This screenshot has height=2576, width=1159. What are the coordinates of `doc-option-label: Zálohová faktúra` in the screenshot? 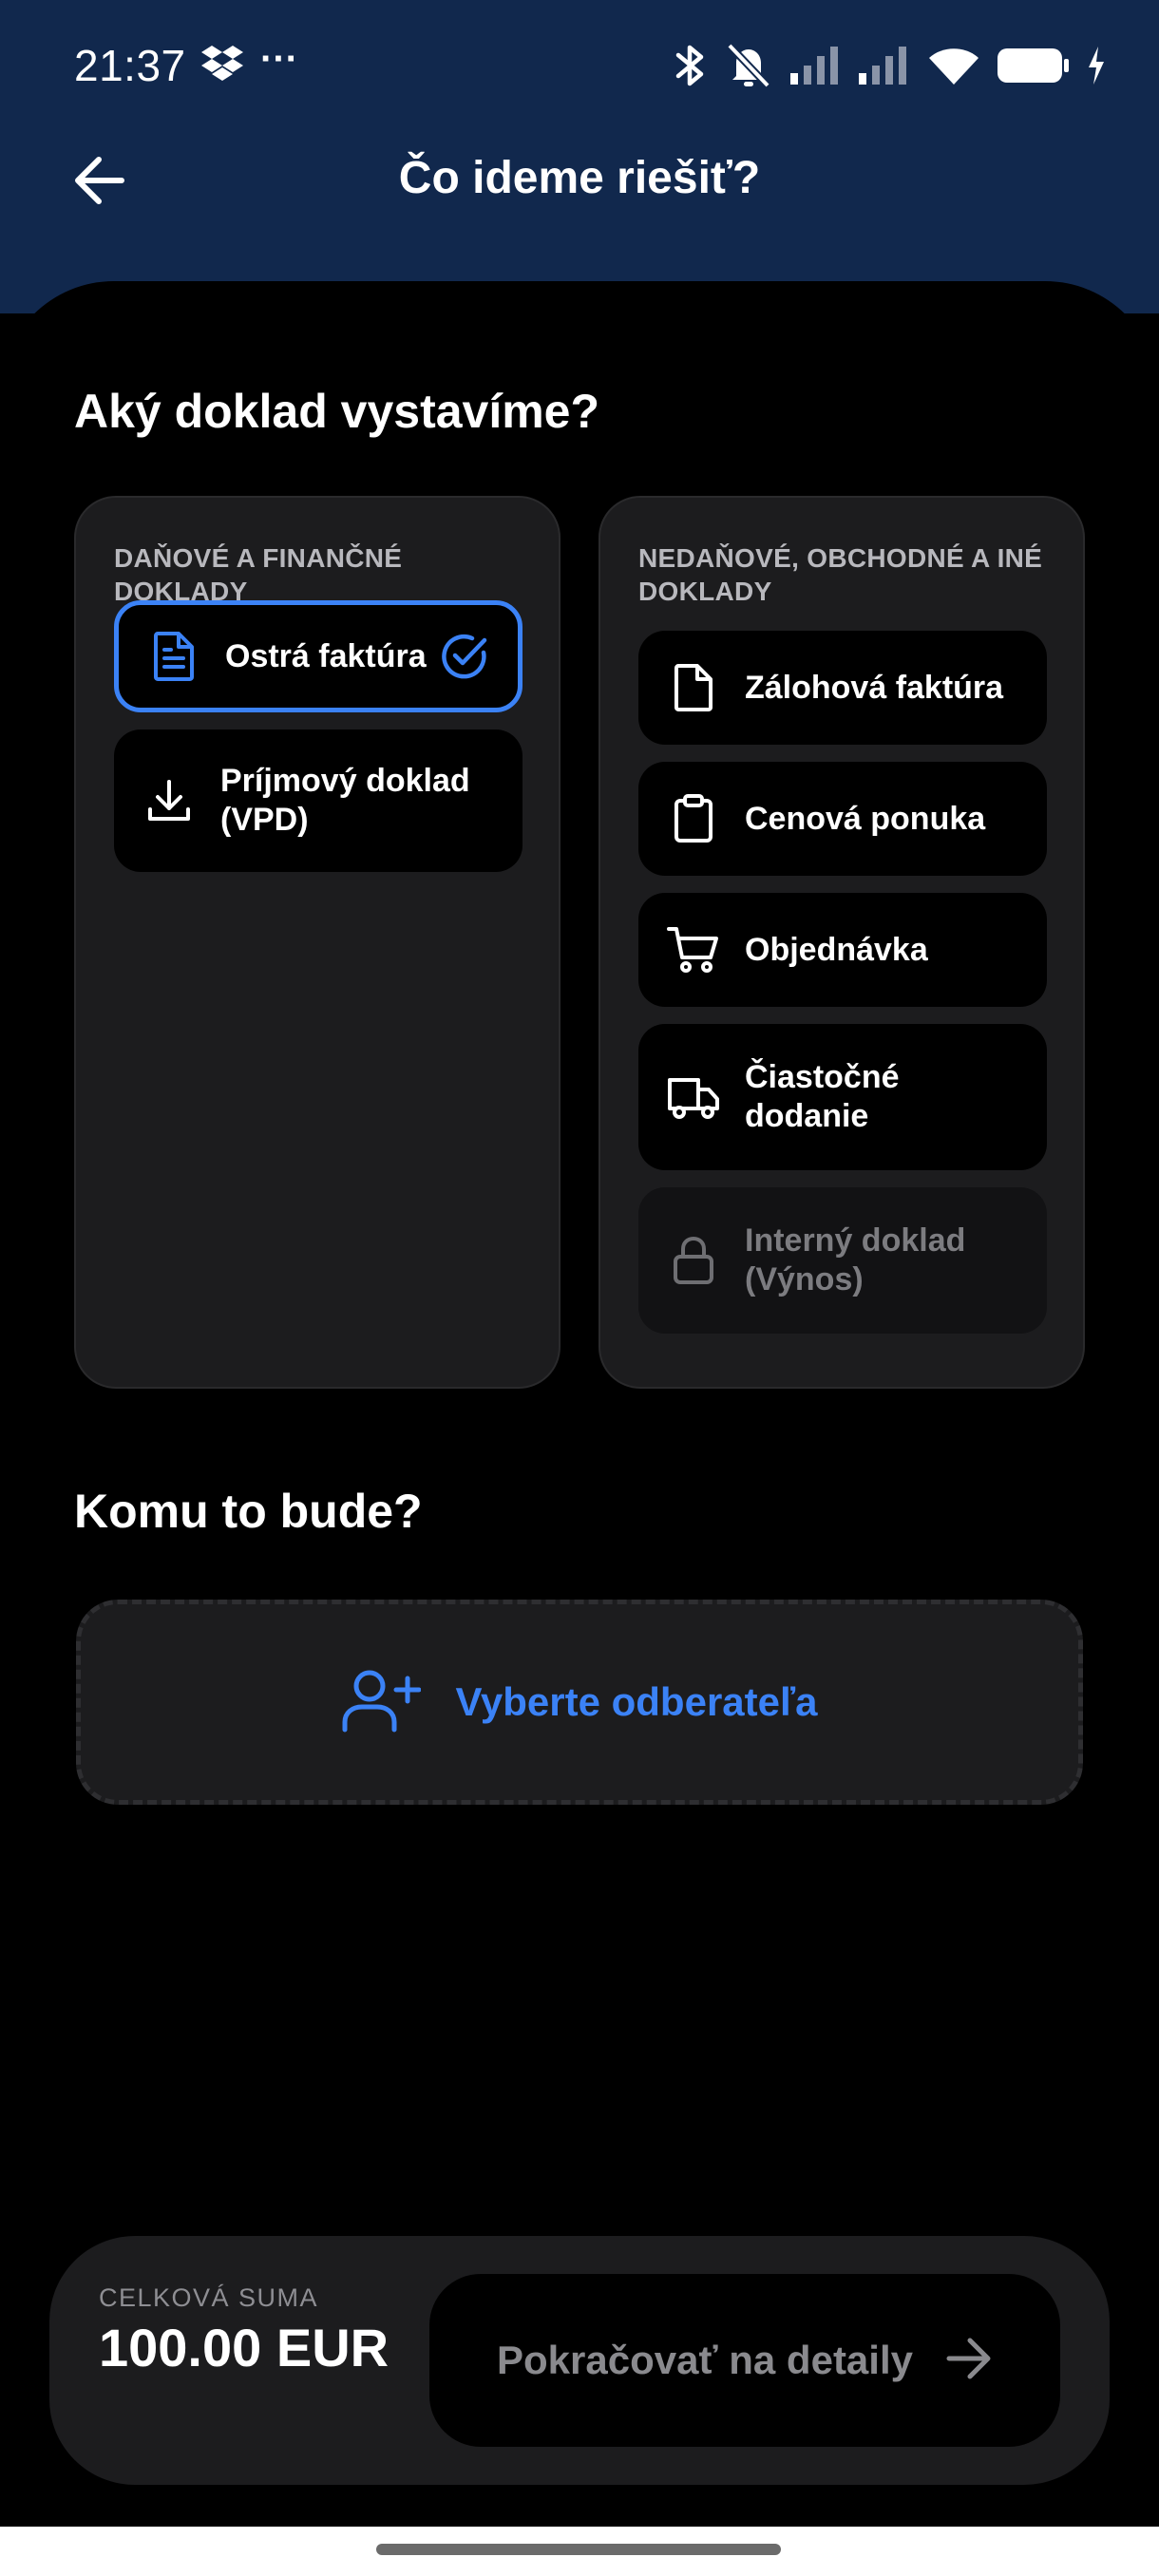 It's located at (874, 687).